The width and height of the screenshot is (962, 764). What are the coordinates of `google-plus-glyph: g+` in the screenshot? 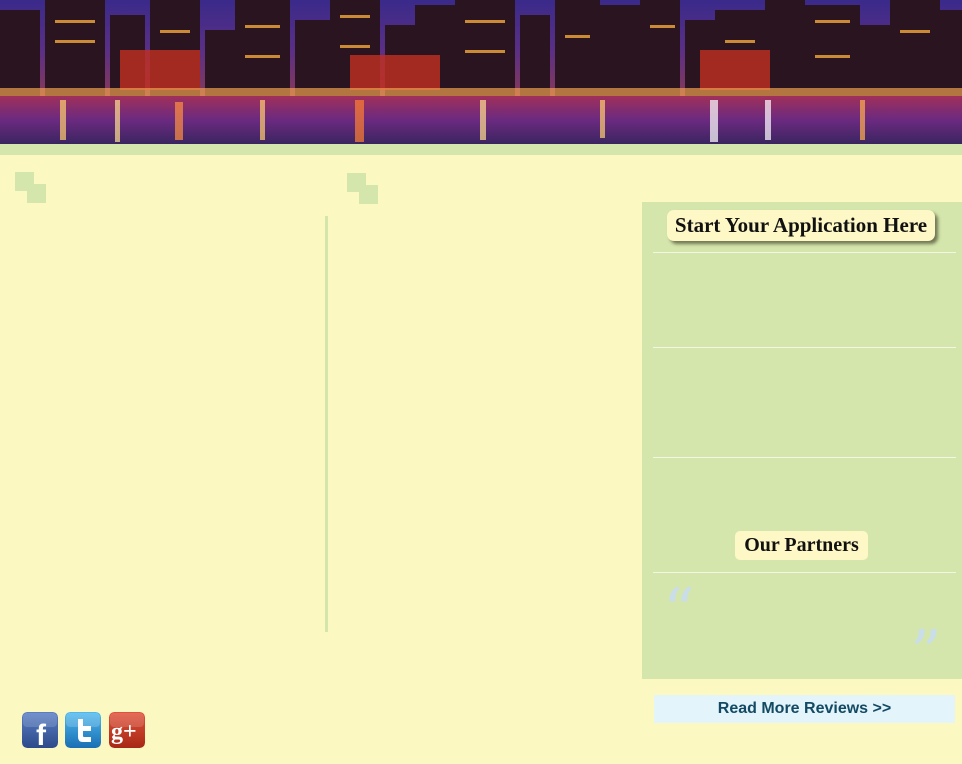 It's located at (124, 732).